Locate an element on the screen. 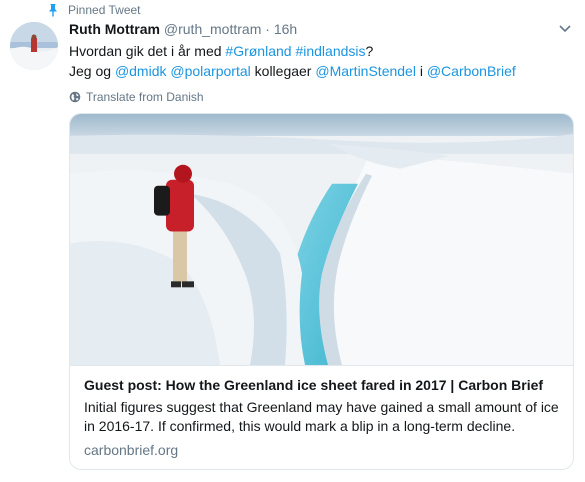 This screenshot has height=482, width=585. avatar is located at coordinates (34, 46).